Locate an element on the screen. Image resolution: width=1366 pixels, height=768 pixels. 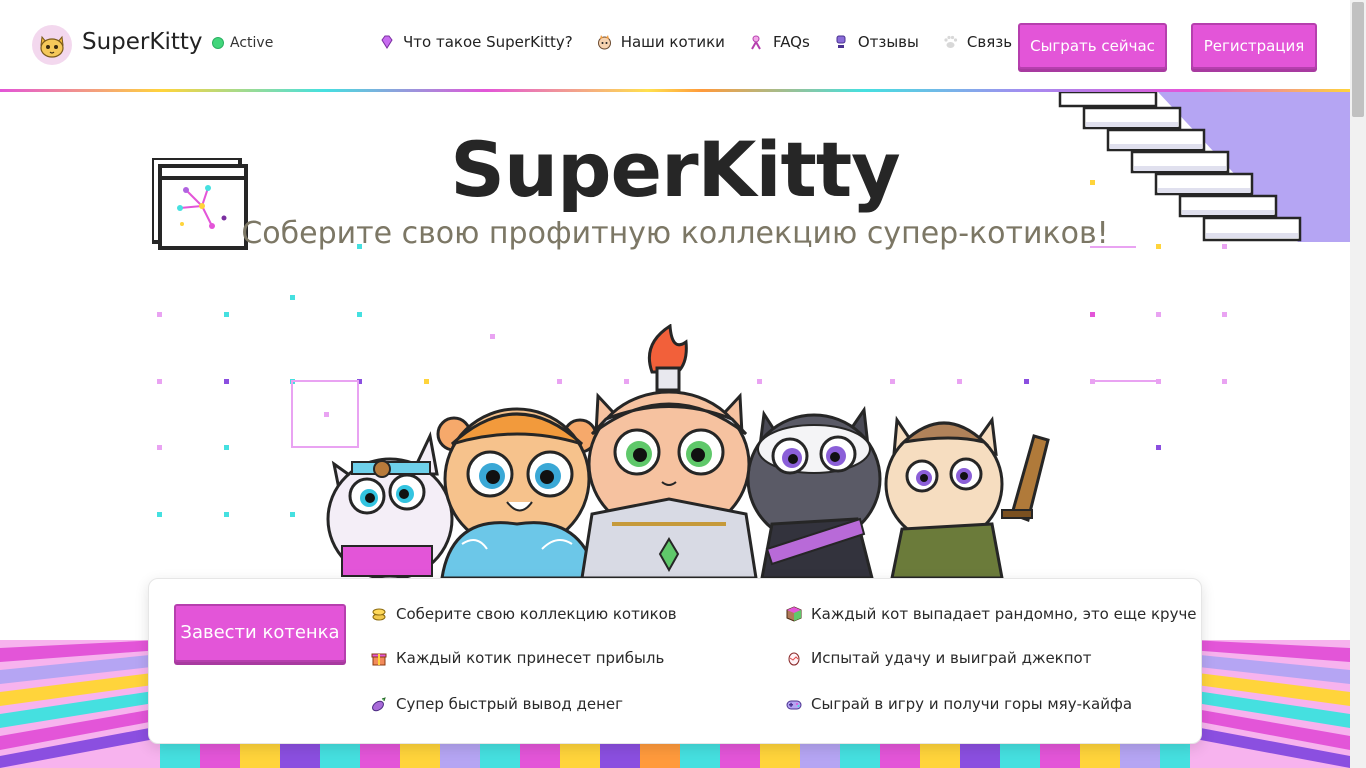
feature-item: Сыграй в игру и получи горы мяу-кайфа is located at coordinates (959, 704).